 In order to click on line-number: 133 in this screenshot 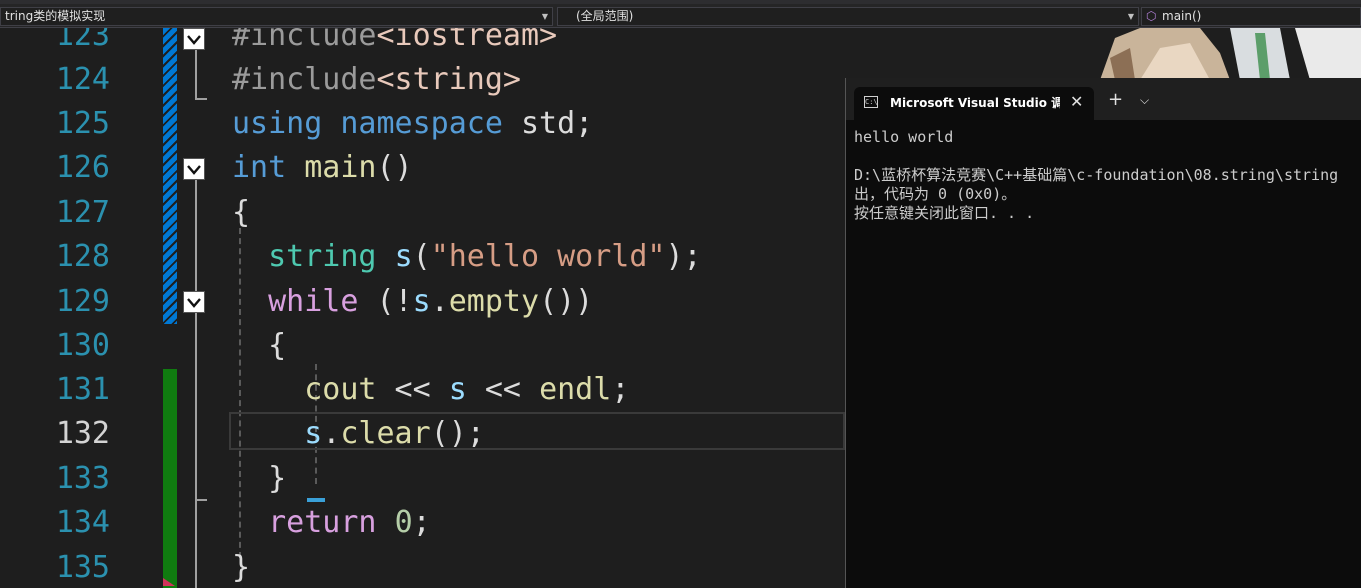, I will do `click(82, 478)`.